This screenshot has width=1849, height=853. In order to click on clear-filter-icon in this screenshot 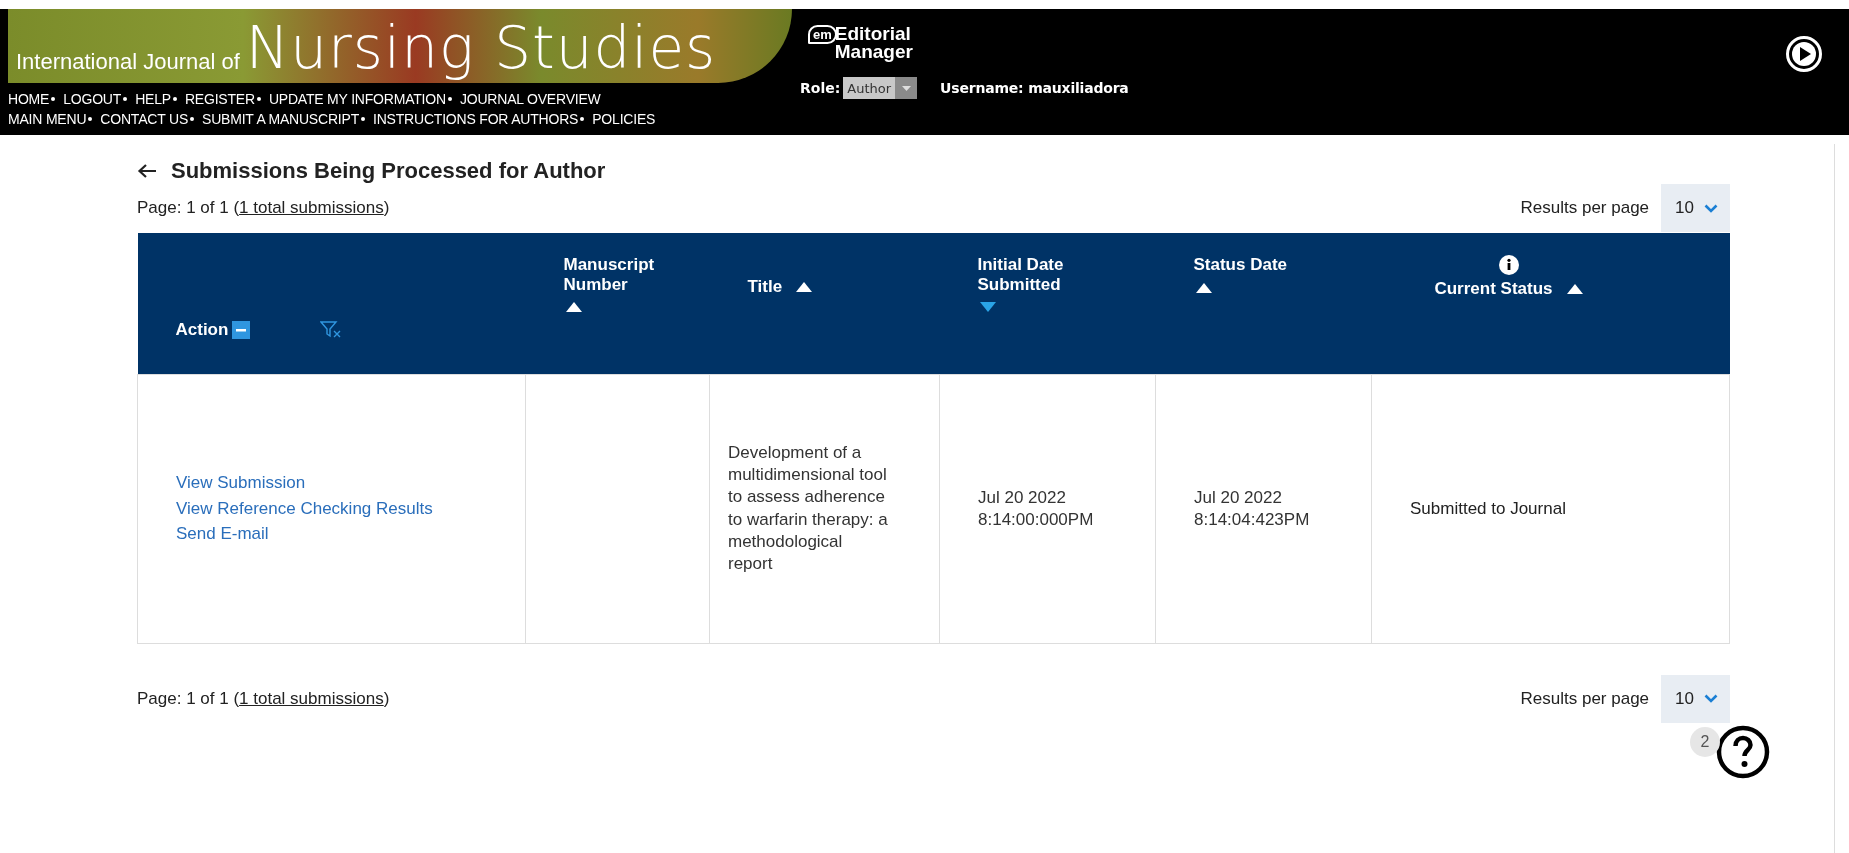, I will do `click(331, 329)`.